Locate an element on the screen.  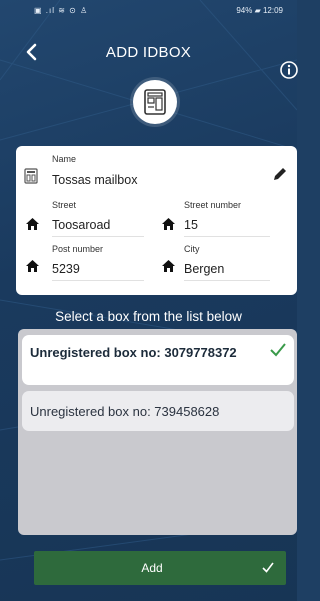
box-label: Unregistered box no: 3079778372 is located at coordinates (133, 352).